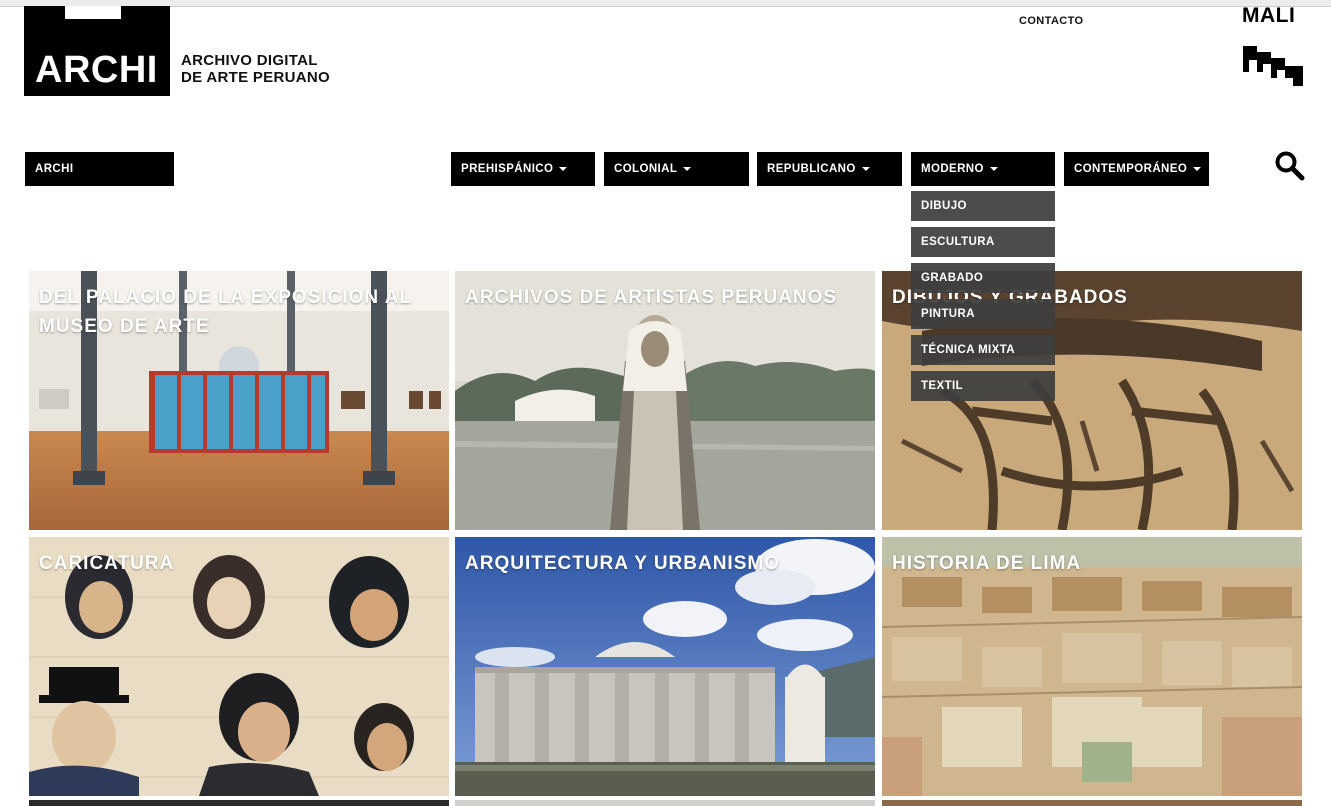  I want to click on archi-logo: ARCHI, so click(97, 51).